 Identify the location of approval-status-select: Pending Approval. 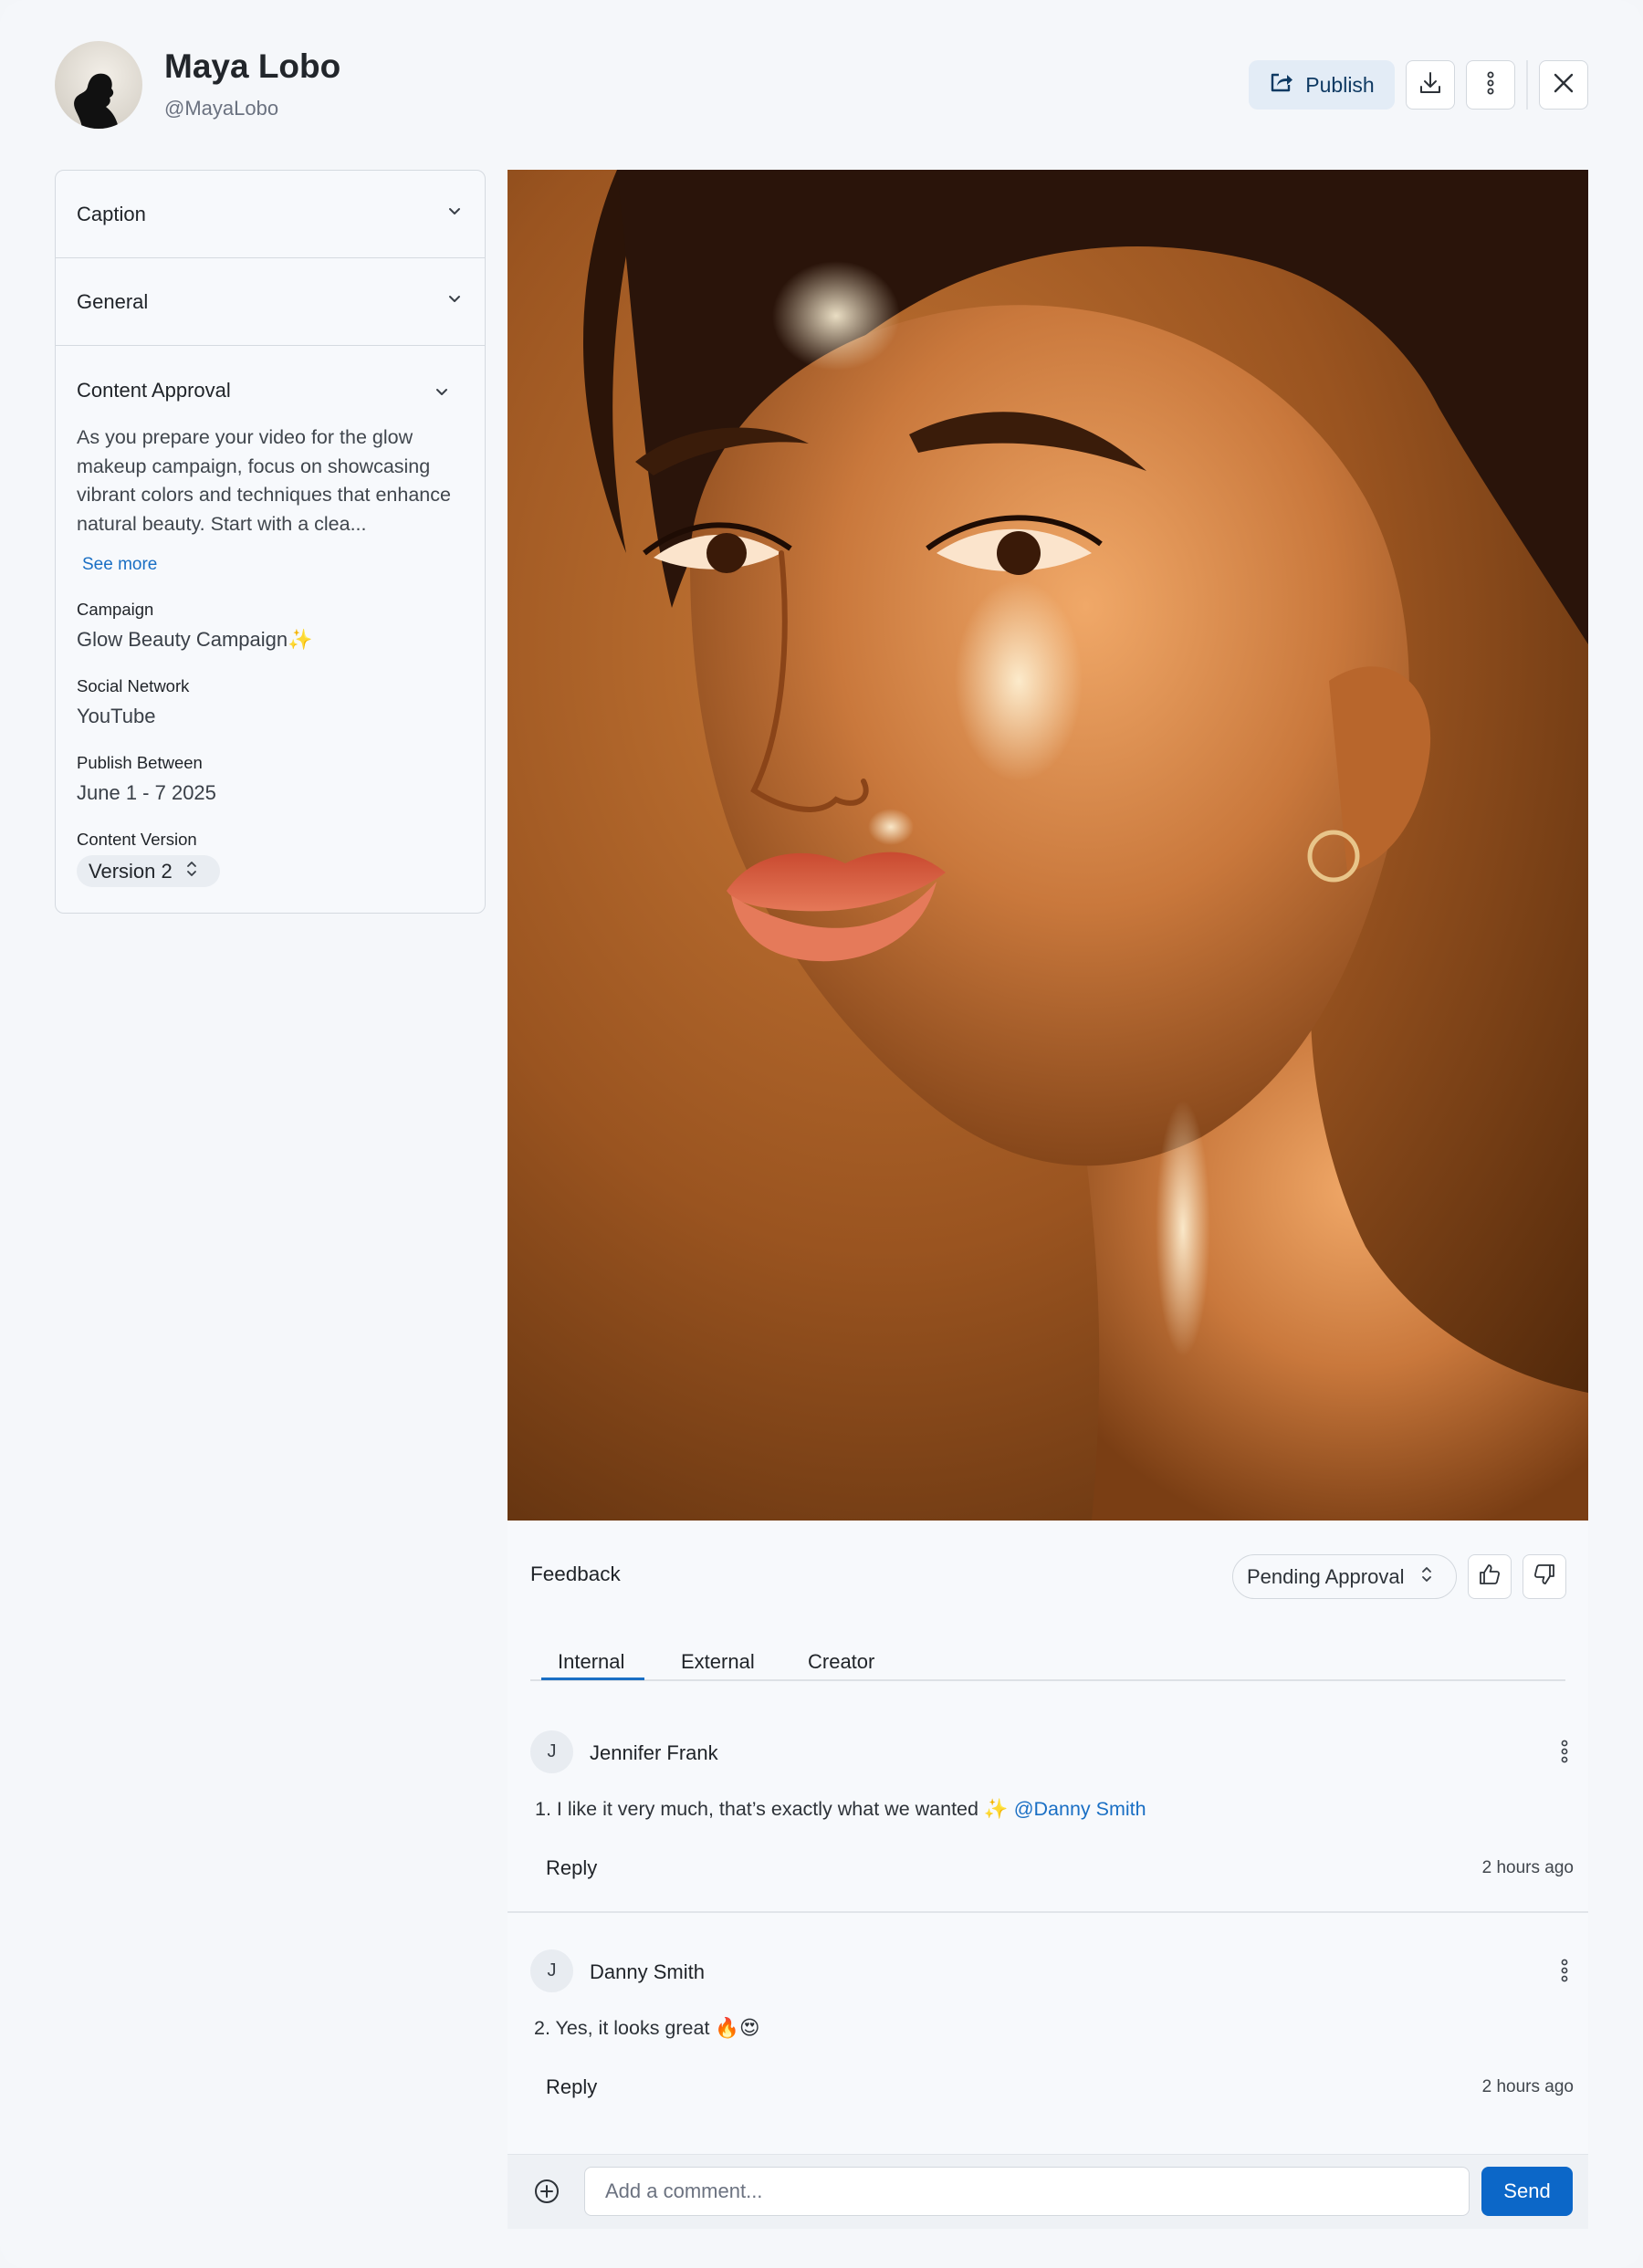
(1345, 1576).